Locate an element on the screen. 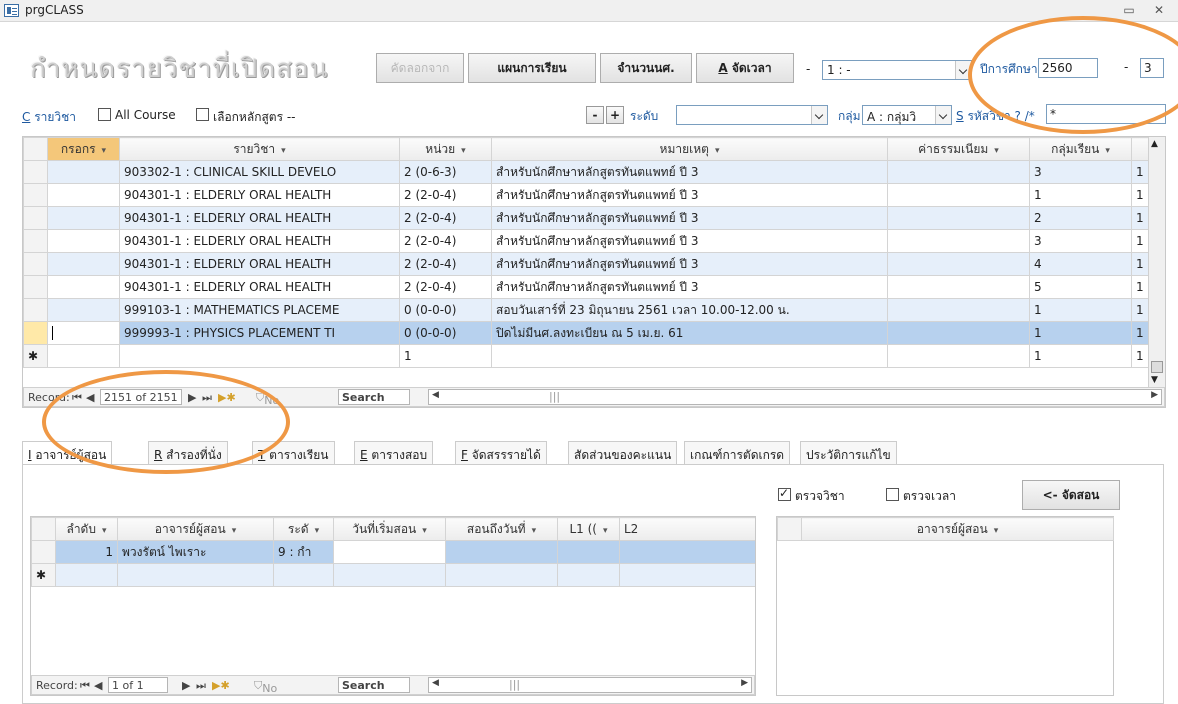  tab-edit-history: ประวัติการแก้ไข is located at coordinates (848, 453).